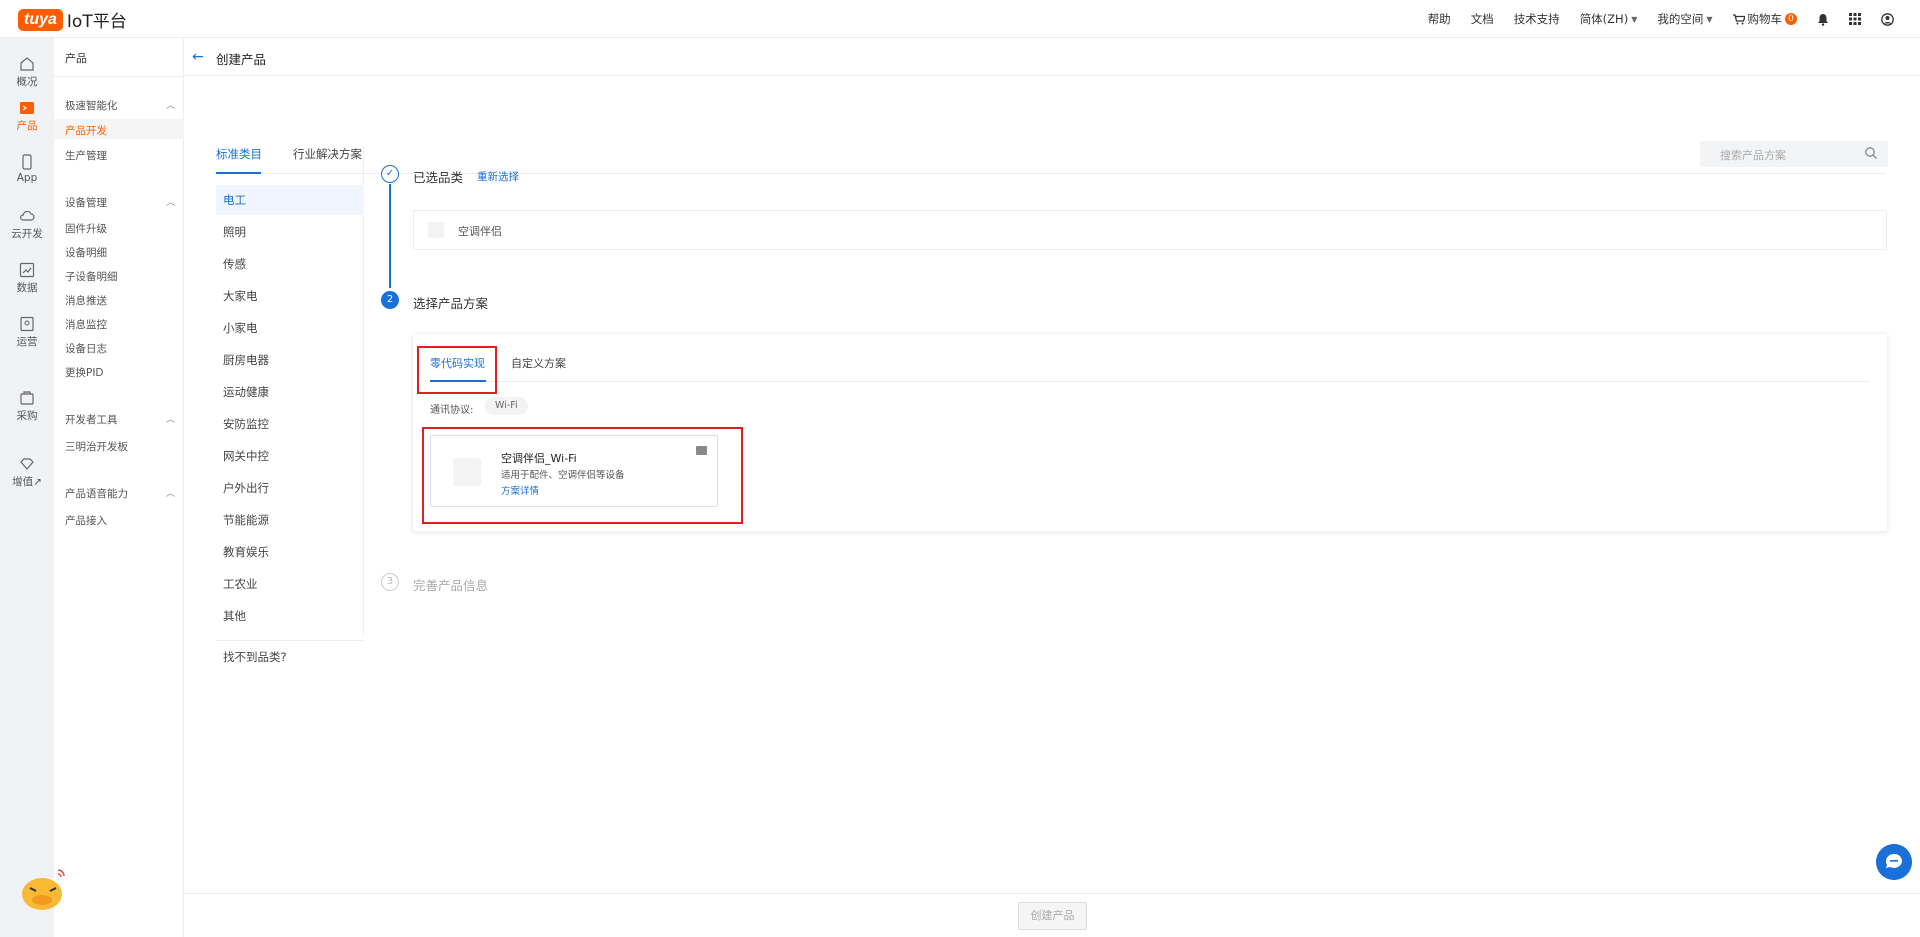 The image size is (1920, 937). Describe the element at coordinates (1871, 153) in the screenshot. I see `search-icon` at that location.